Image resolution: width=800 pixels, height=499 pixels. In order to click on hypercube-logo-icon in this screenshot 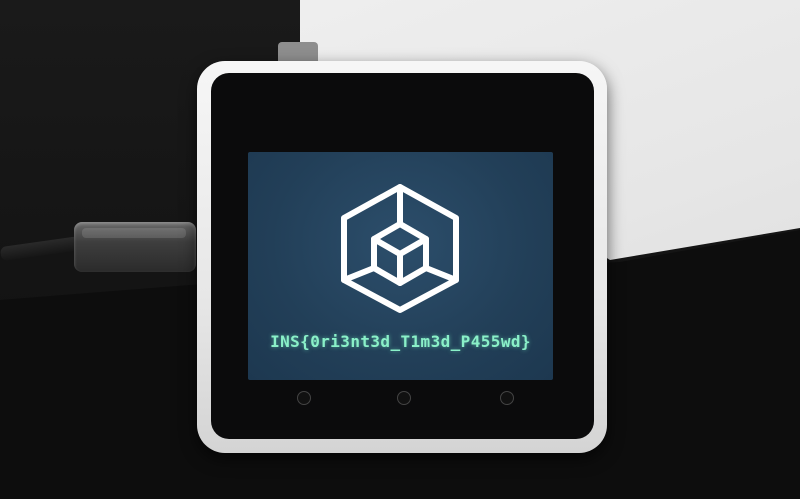, I will do `click(400, 248)`.